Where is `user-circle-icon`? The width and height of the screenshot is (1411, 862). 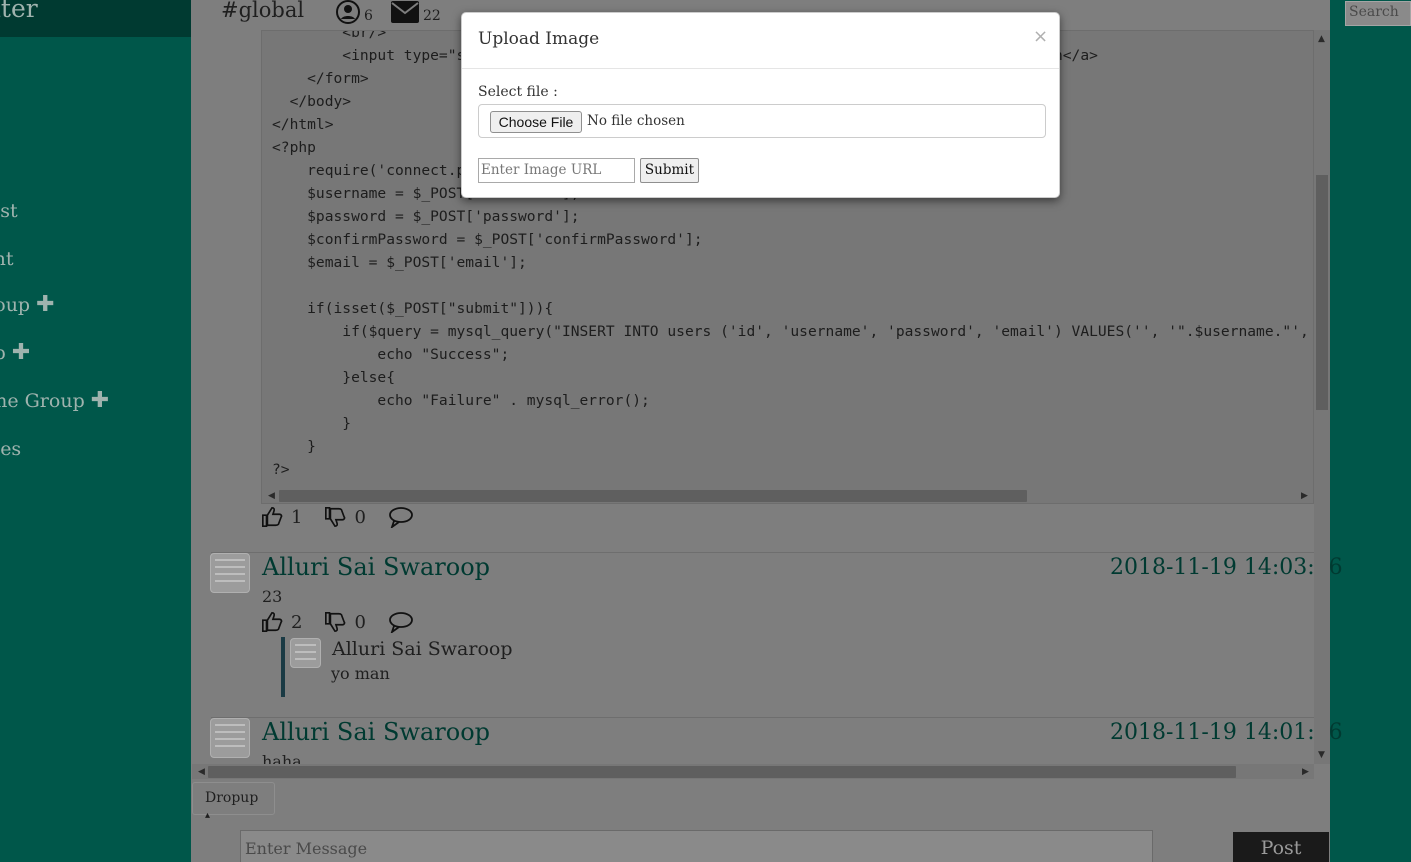
user-circle-icon is located at coordinates (348, 12).